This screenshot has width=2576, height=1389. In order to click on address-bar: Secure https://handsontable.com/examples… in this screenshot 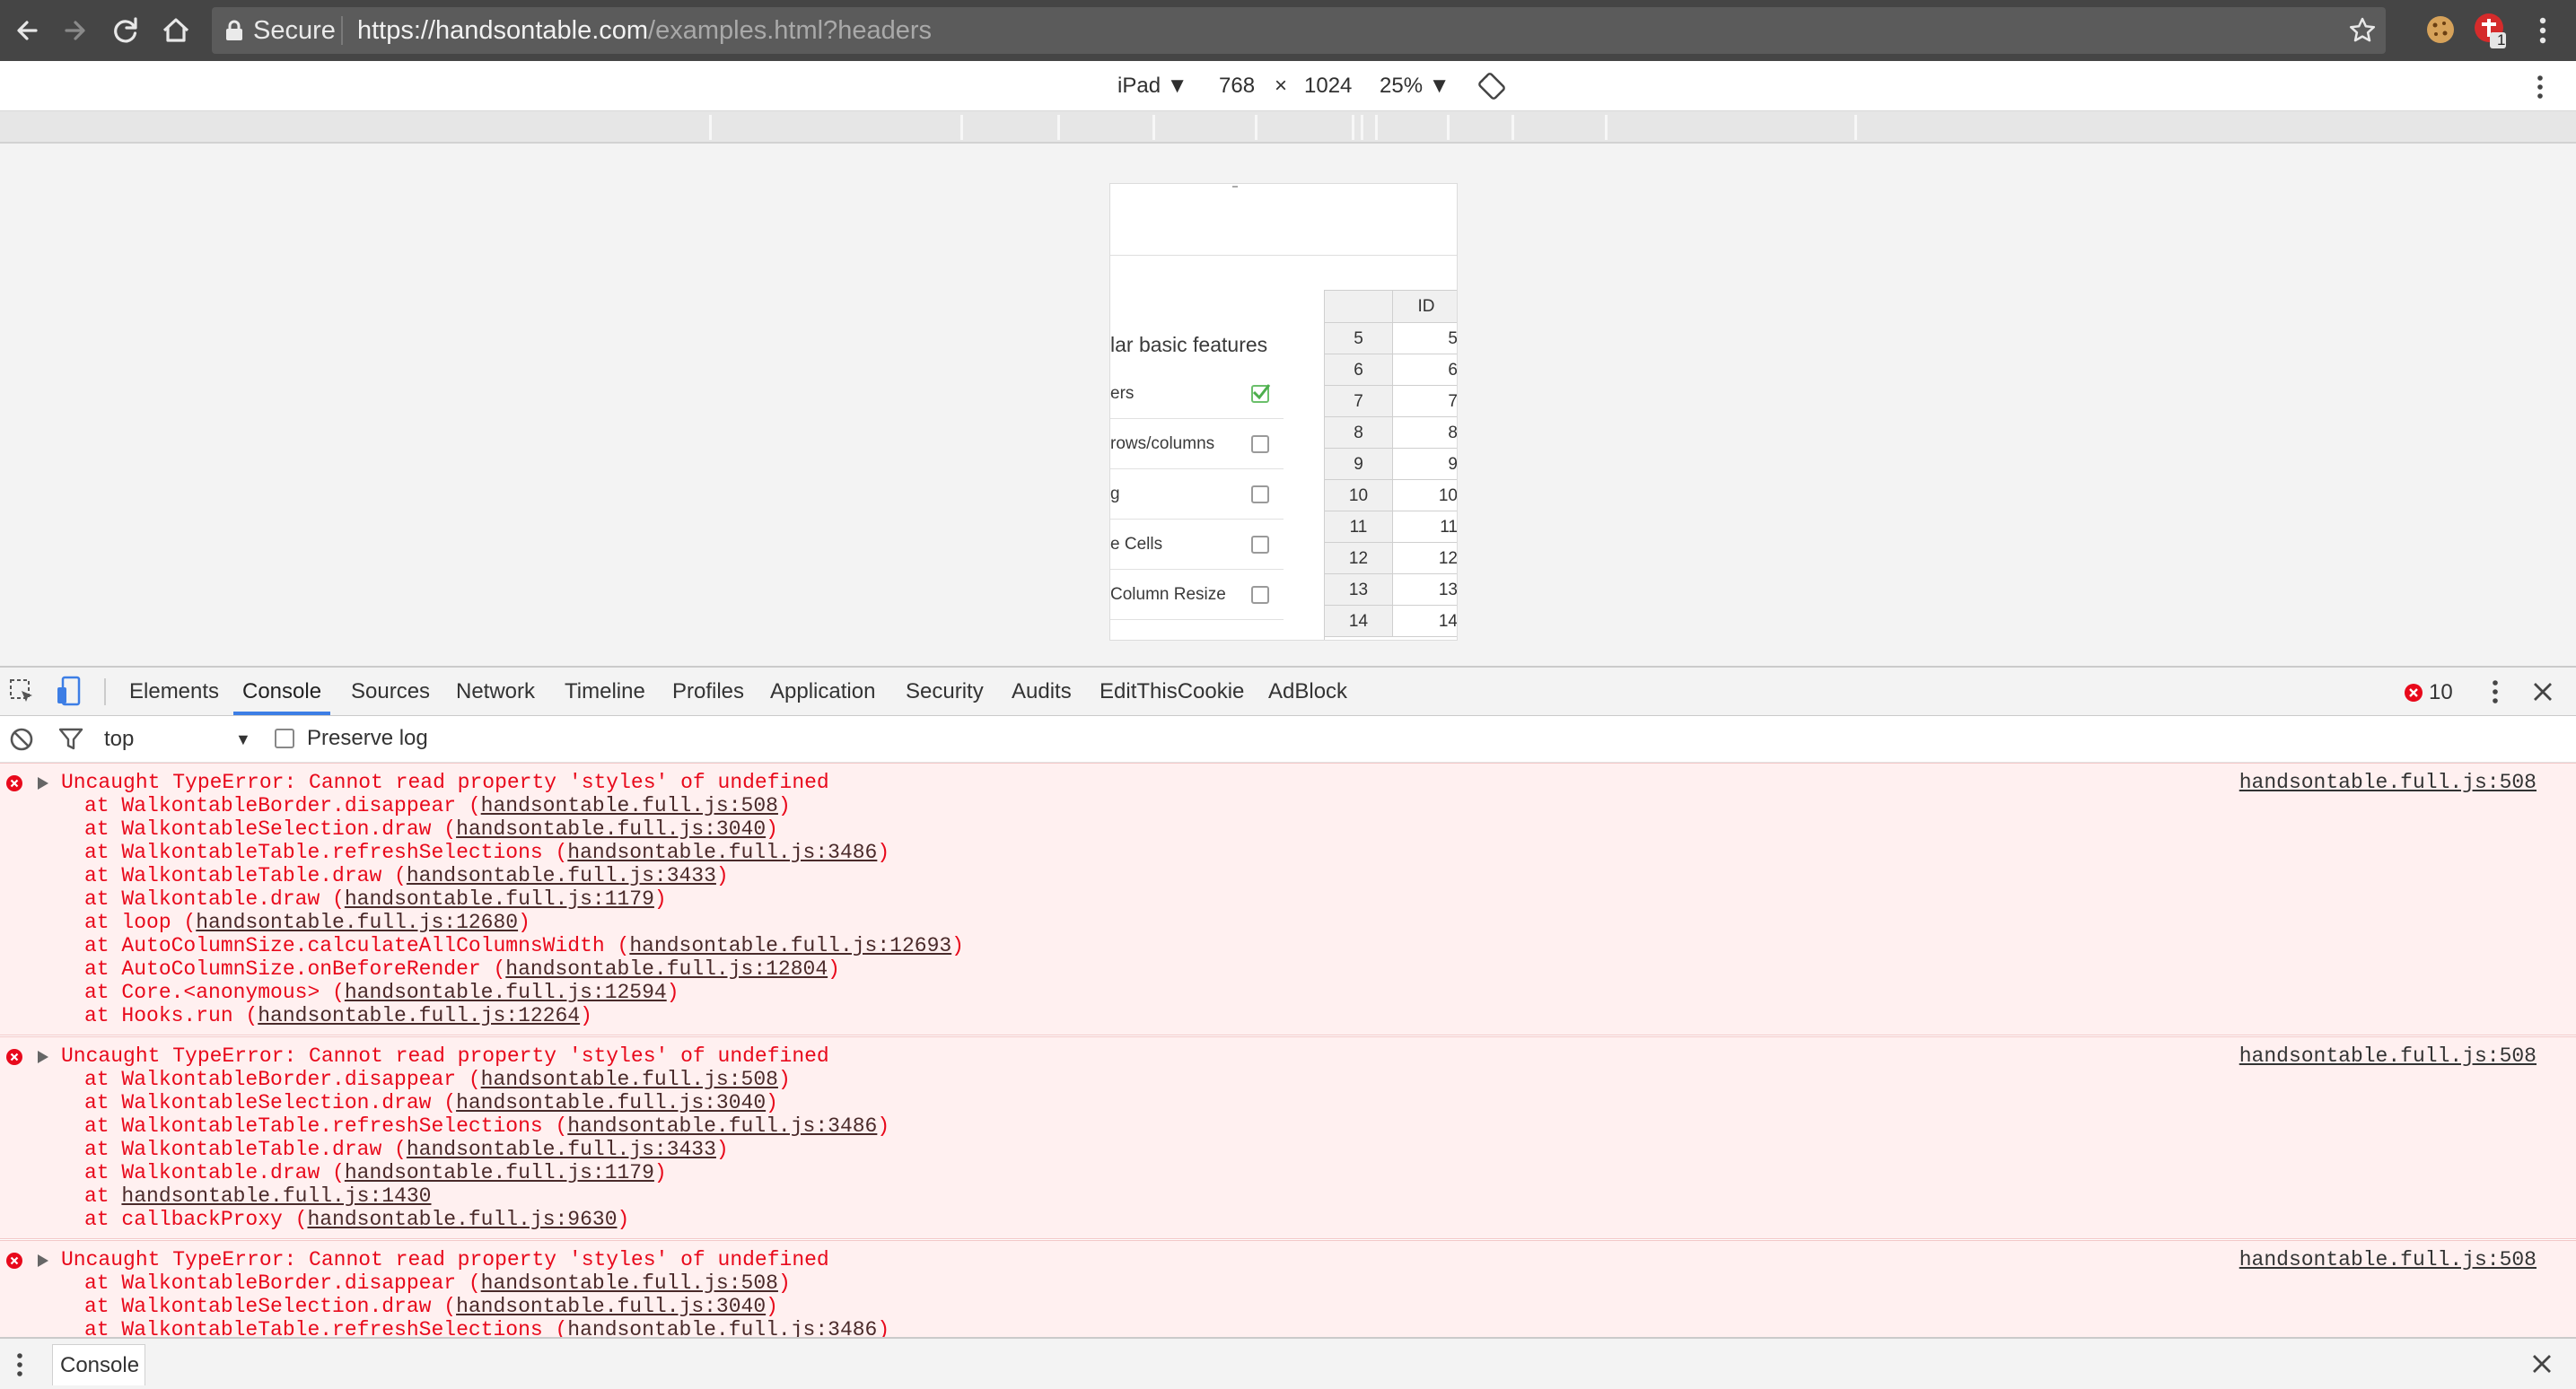, I will do `click(1299, 30)`.